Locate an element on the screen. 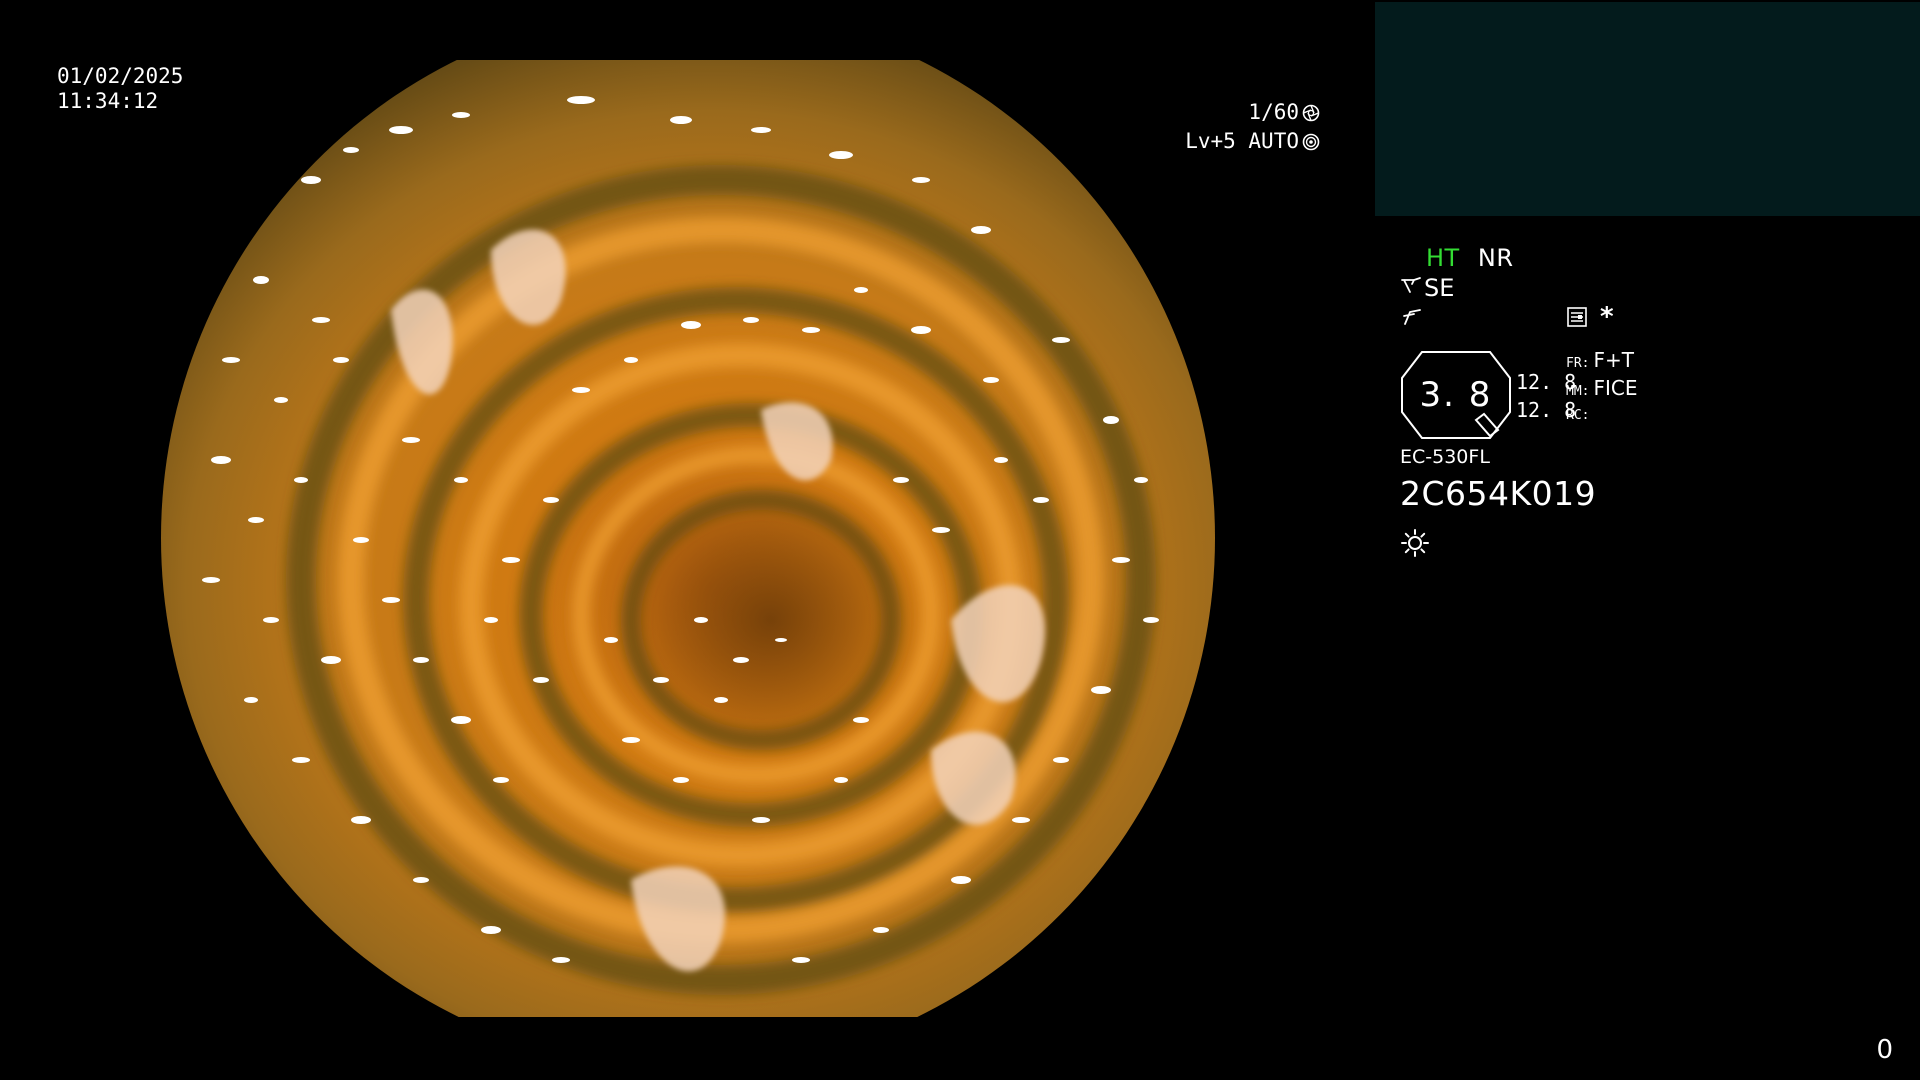 The width and height of the screenshot is (1920, 1080). settings-list: FR: F+T MM: FICE RC: is located at coordinates (1602, 388).